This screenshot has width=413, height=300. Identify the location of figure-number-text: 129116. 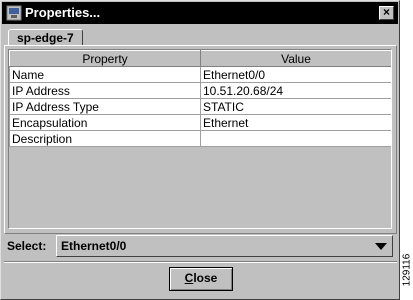
(406, 270).